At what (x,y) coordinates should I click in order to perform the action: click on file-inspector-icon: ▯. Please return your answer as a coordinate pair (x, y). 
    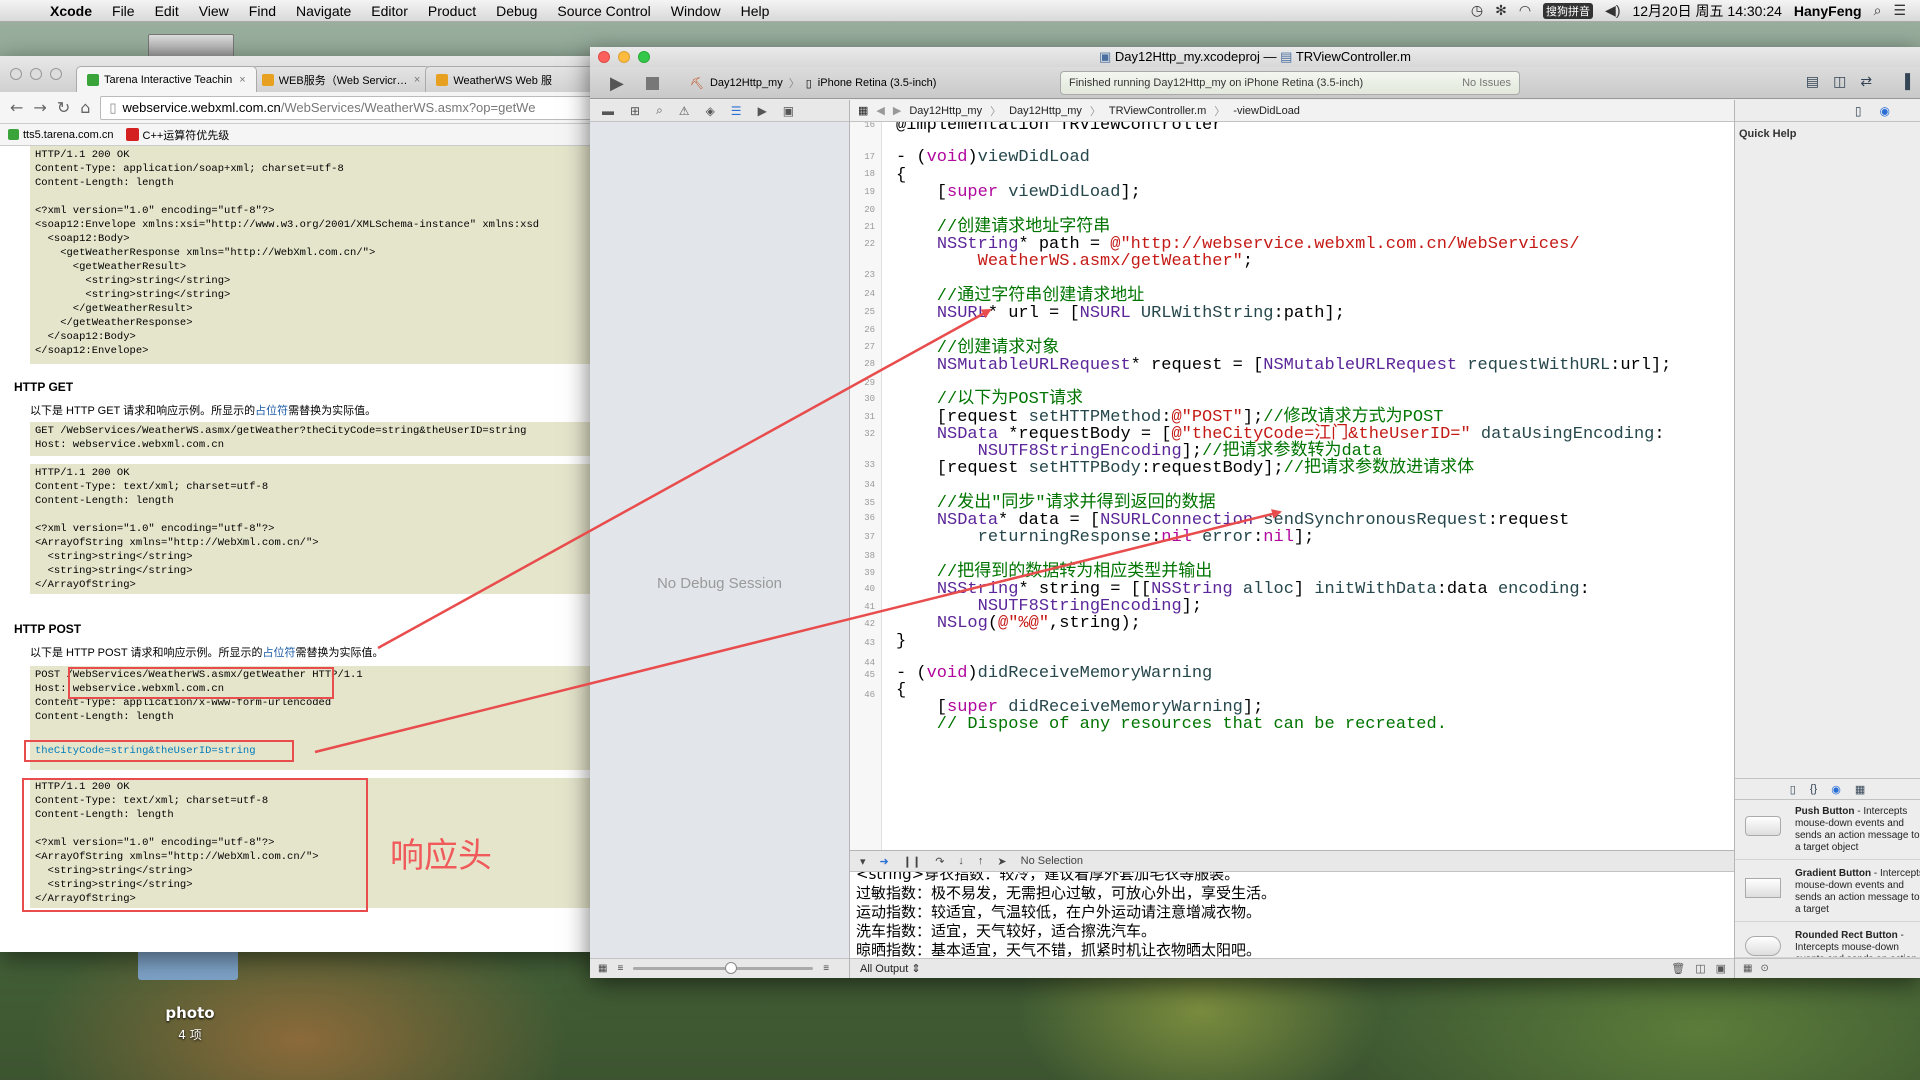
    Looking at the image, I should click on (1858, 111).